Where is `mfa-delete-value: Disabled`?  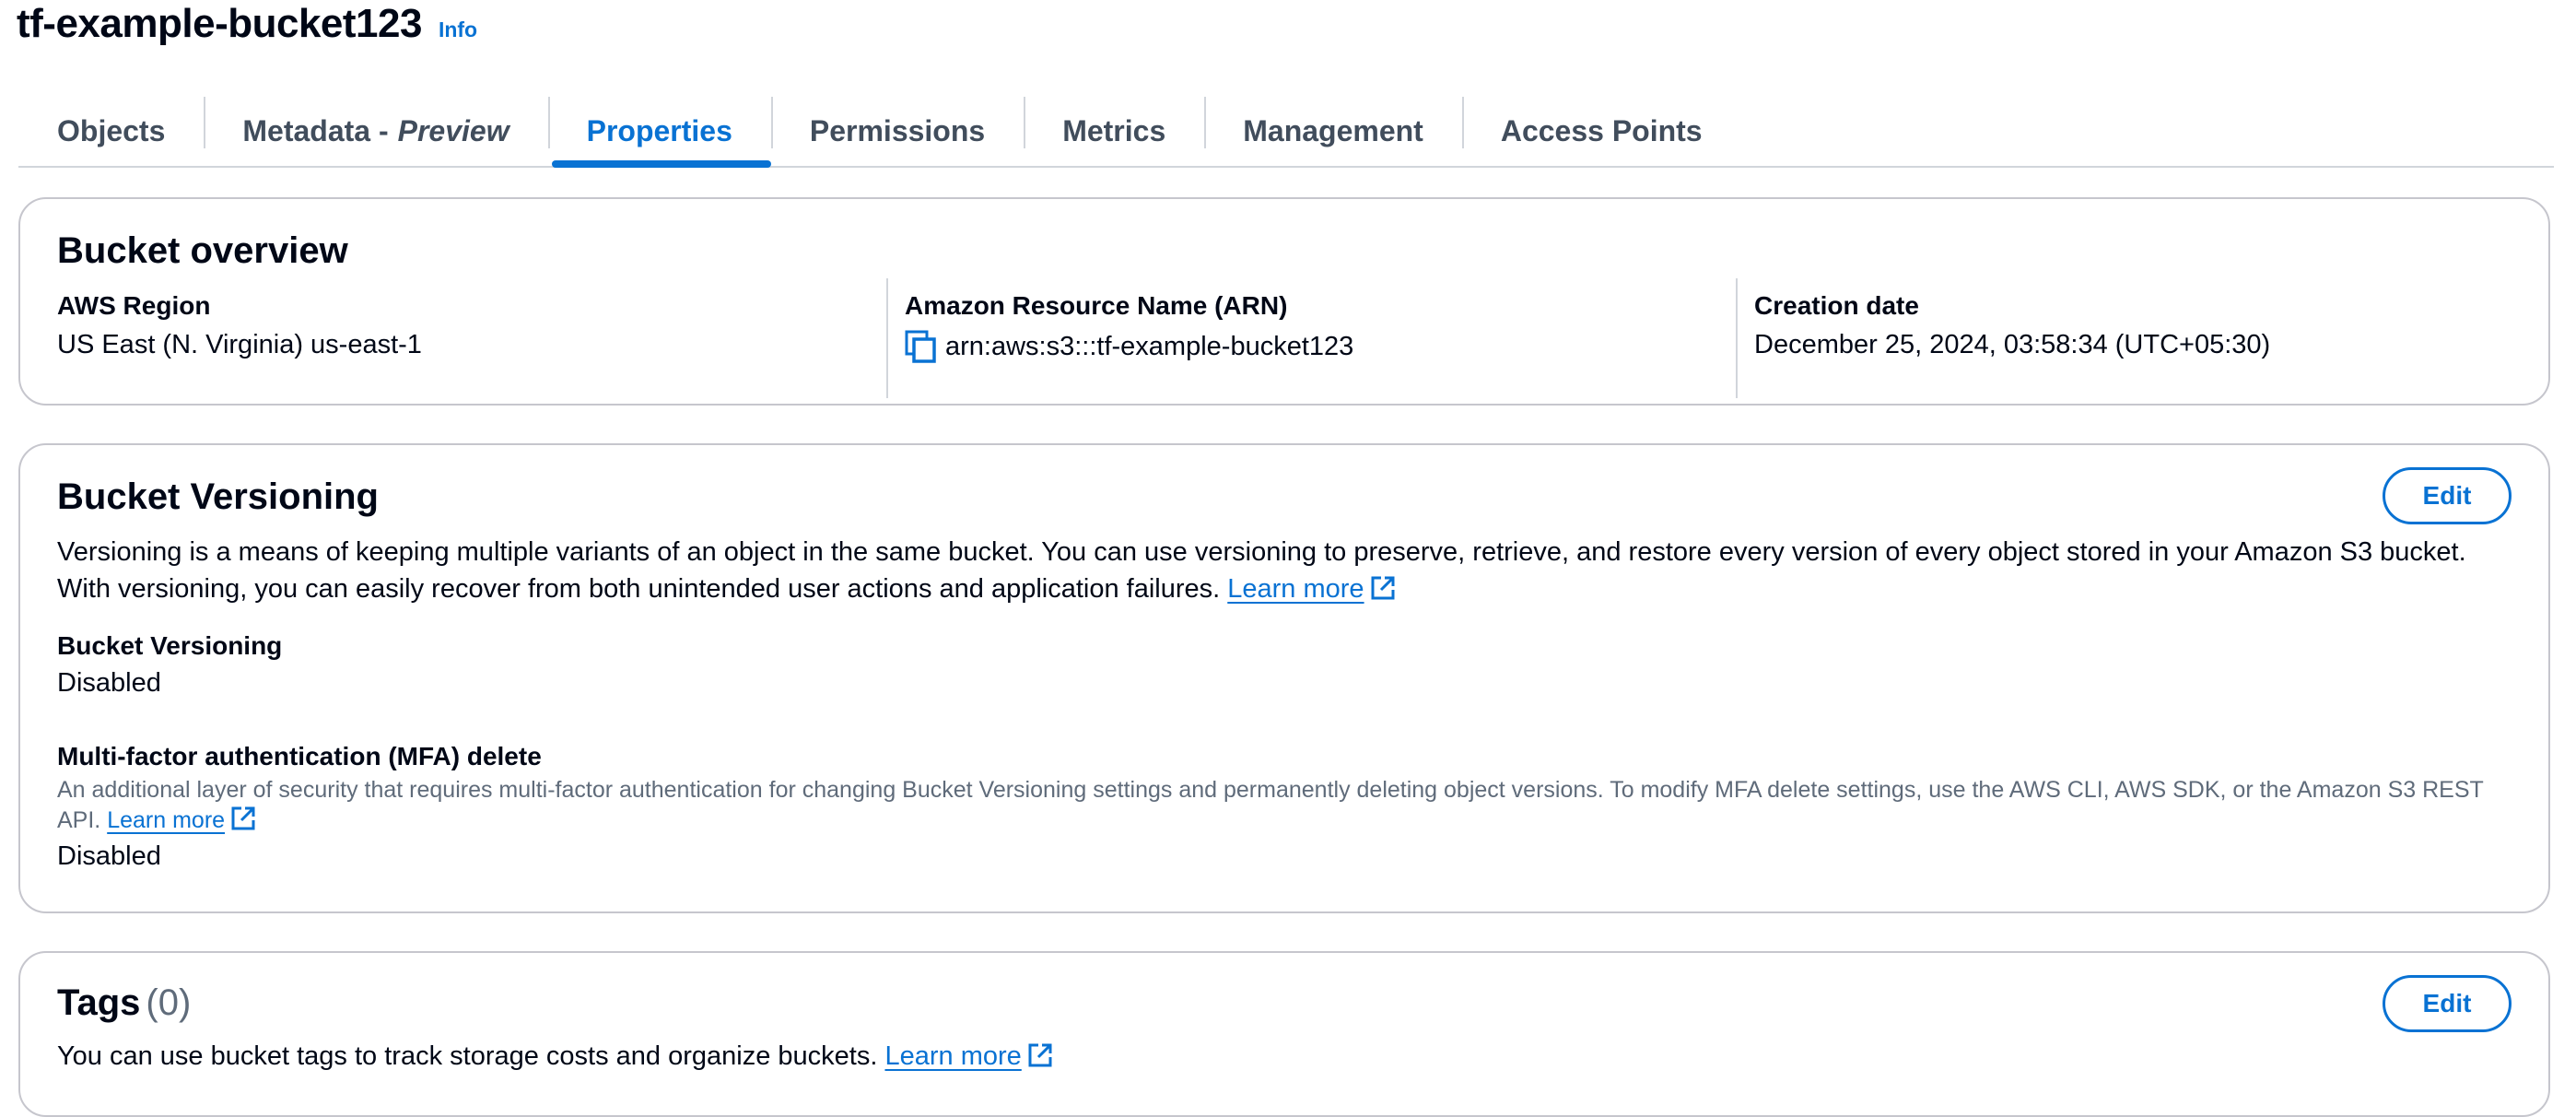
mfa-delete-value: Disabled is located at coordinates (109, 856).